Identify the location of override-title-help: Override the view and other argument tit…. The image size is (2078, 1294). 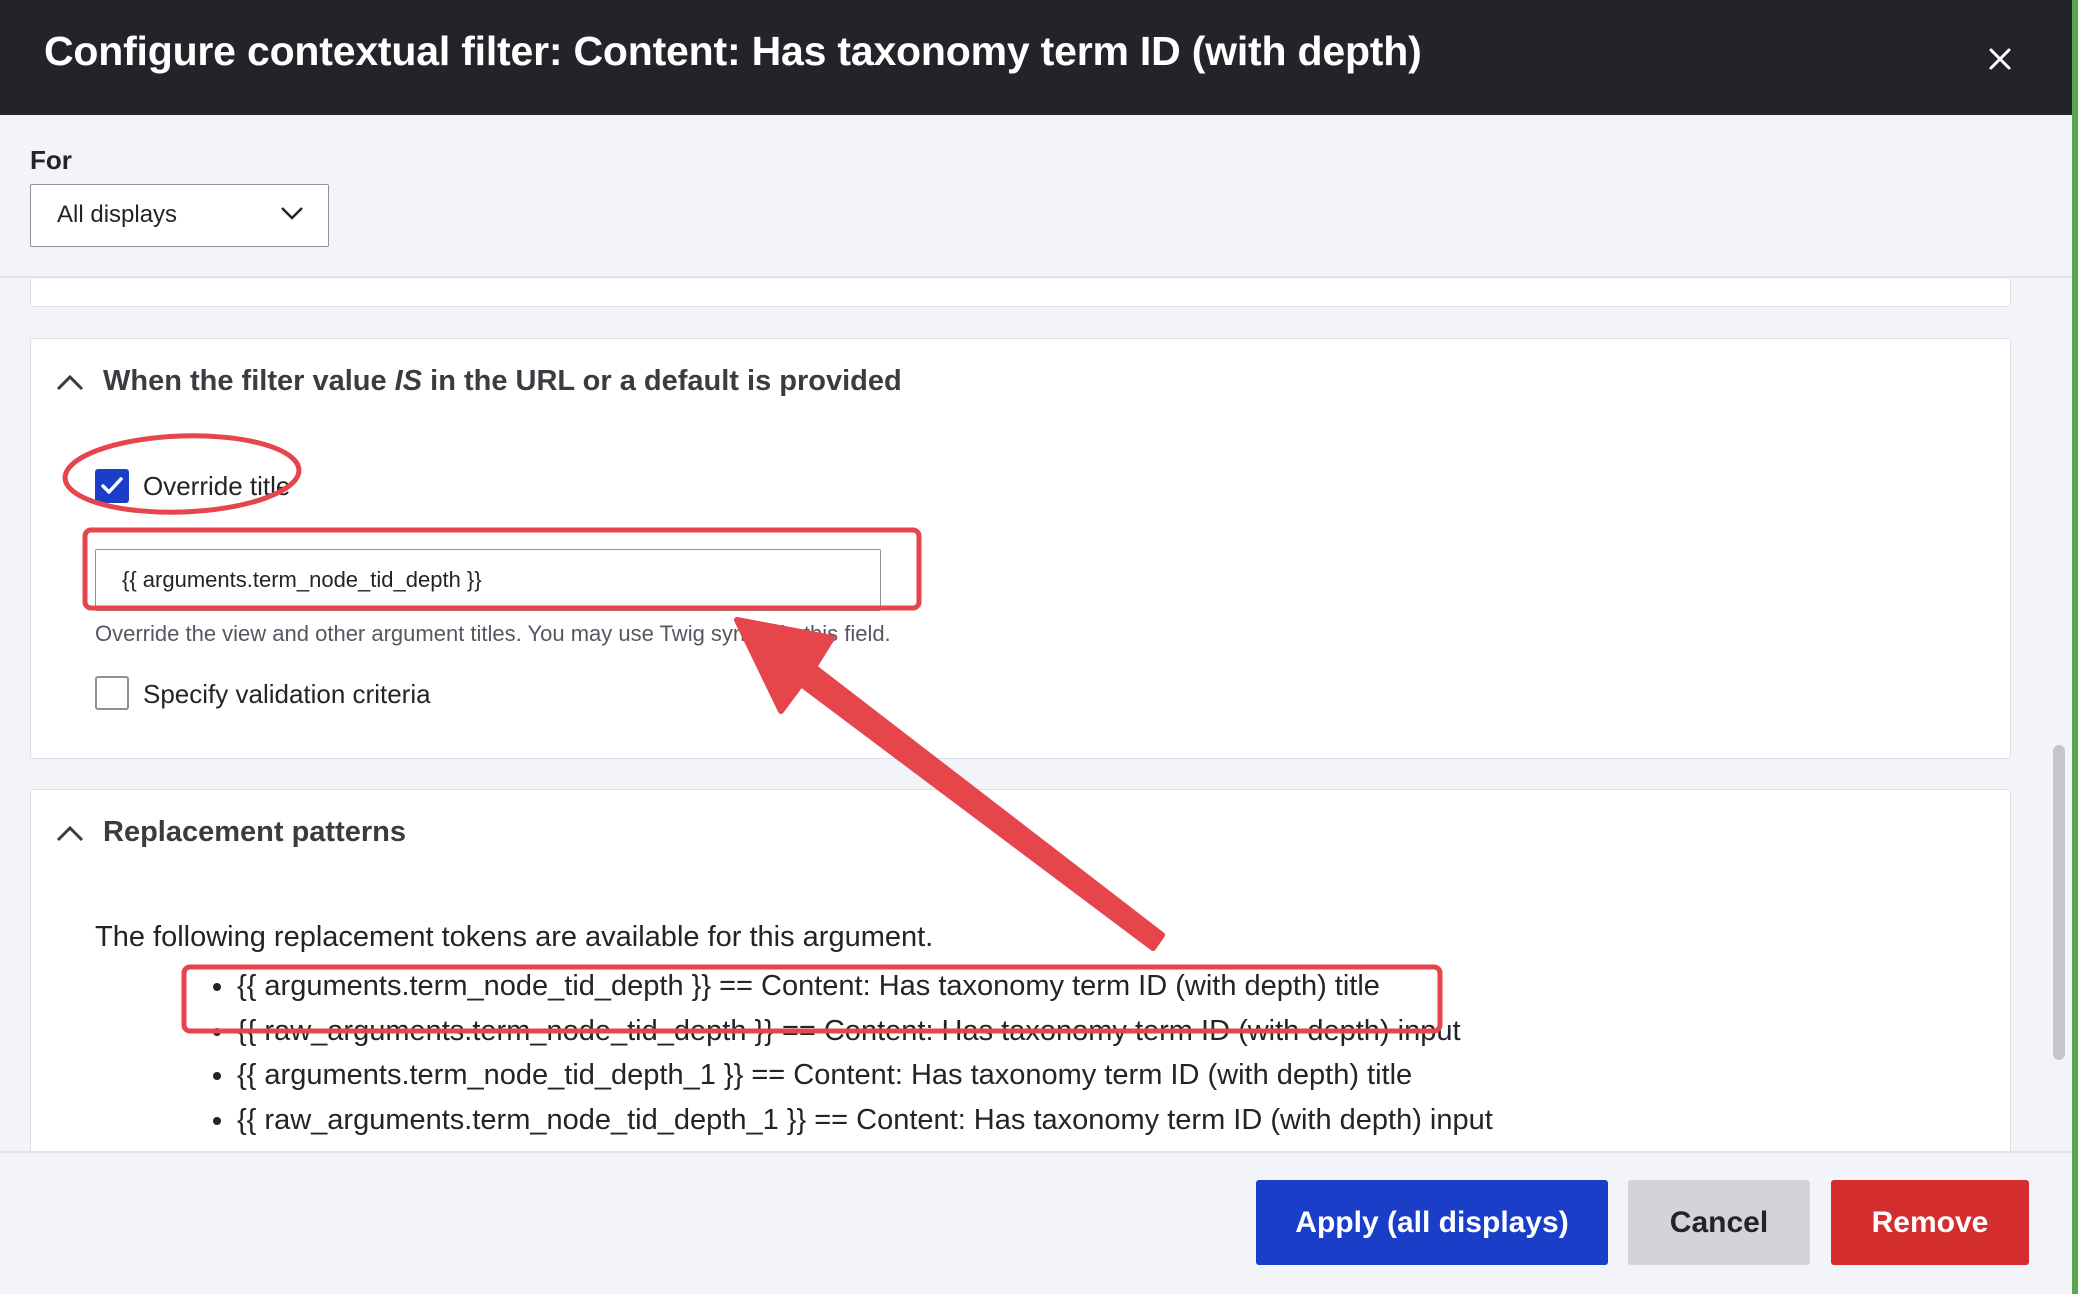
(493, 633).